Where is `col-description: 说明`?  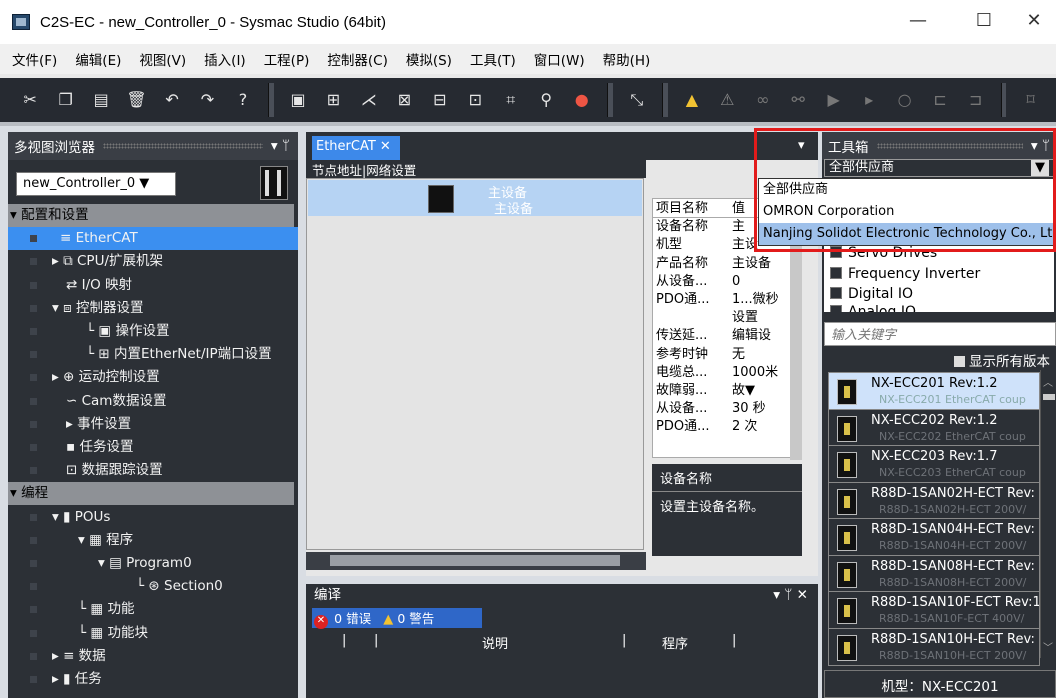 col-description: 说明 is located at coordinates (495, 642).